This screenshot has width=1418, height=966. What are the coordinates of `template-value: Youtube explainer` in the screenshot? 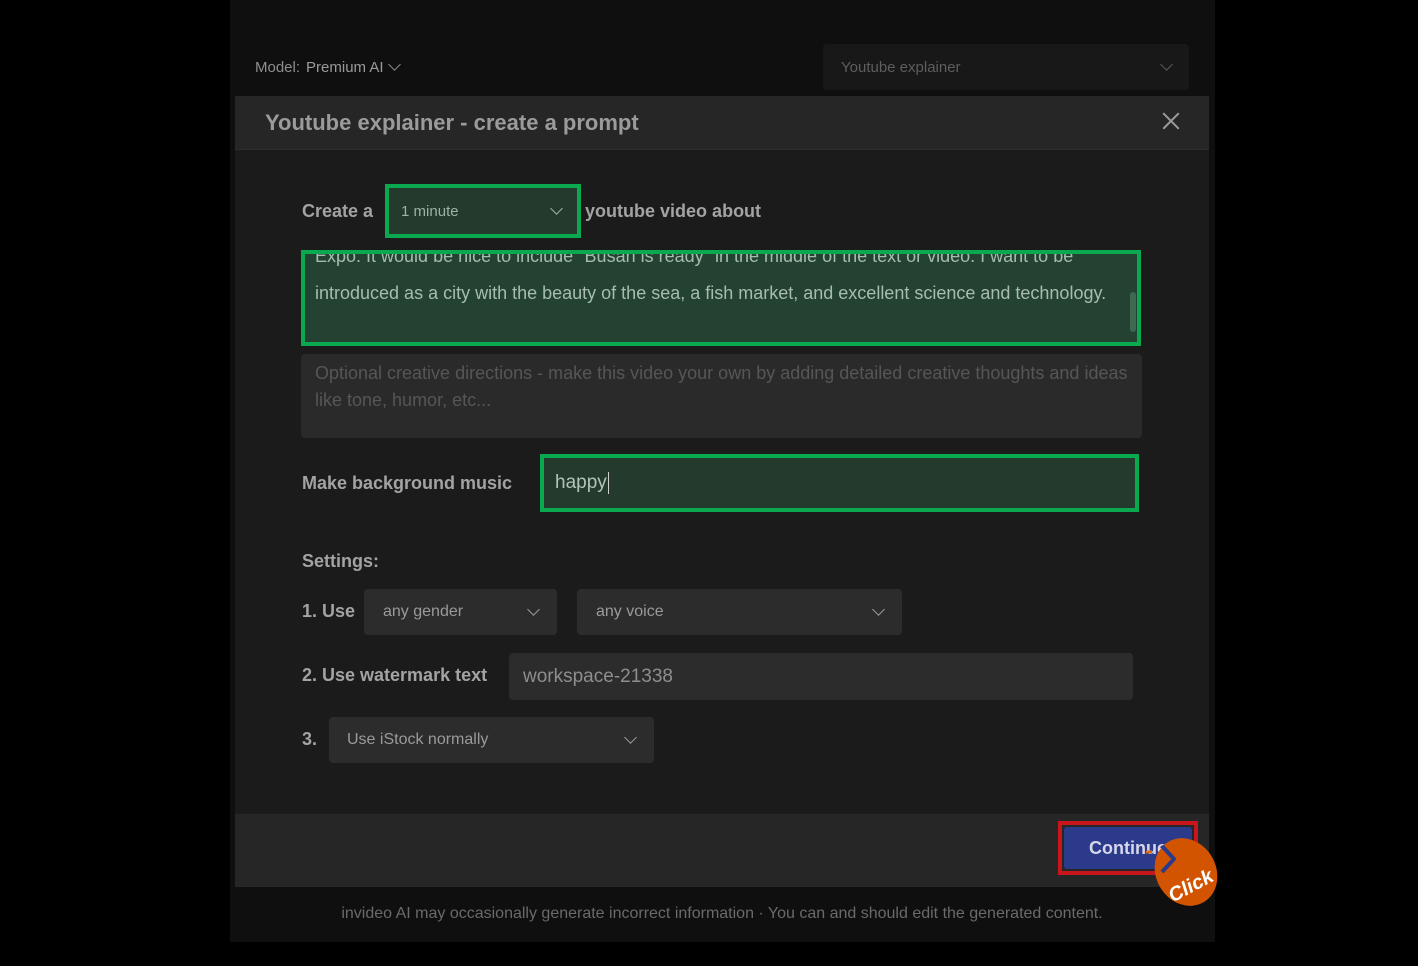 It's located at (901, 67).